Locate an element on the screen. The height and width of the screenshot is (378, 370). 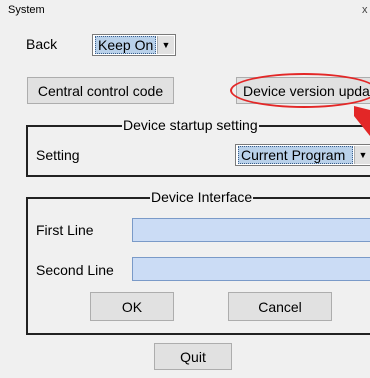
central-control-code-button: Central control code is located at coordinates (100, 90).